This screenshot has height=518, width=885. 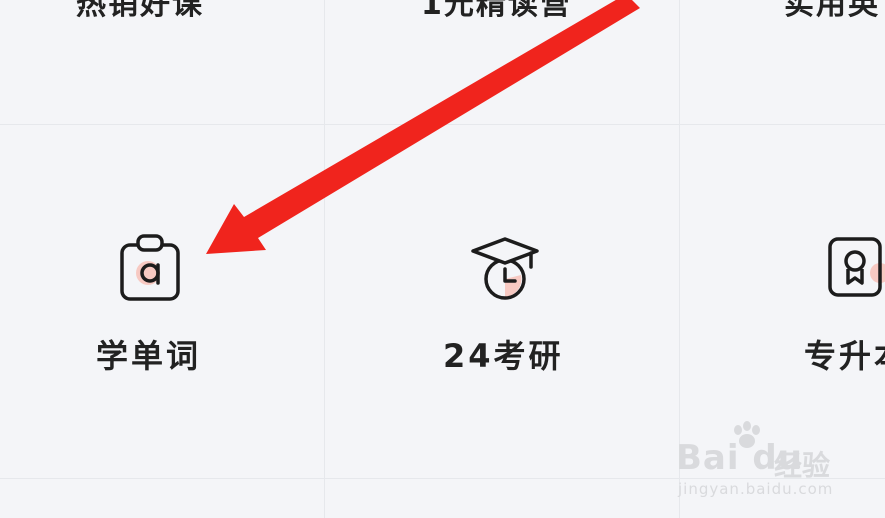 What do you see at coordinates (162, 62) in the screenshot?
I see `grid-item-hot-courses: 热销好课` at bounding box center [162, 62].